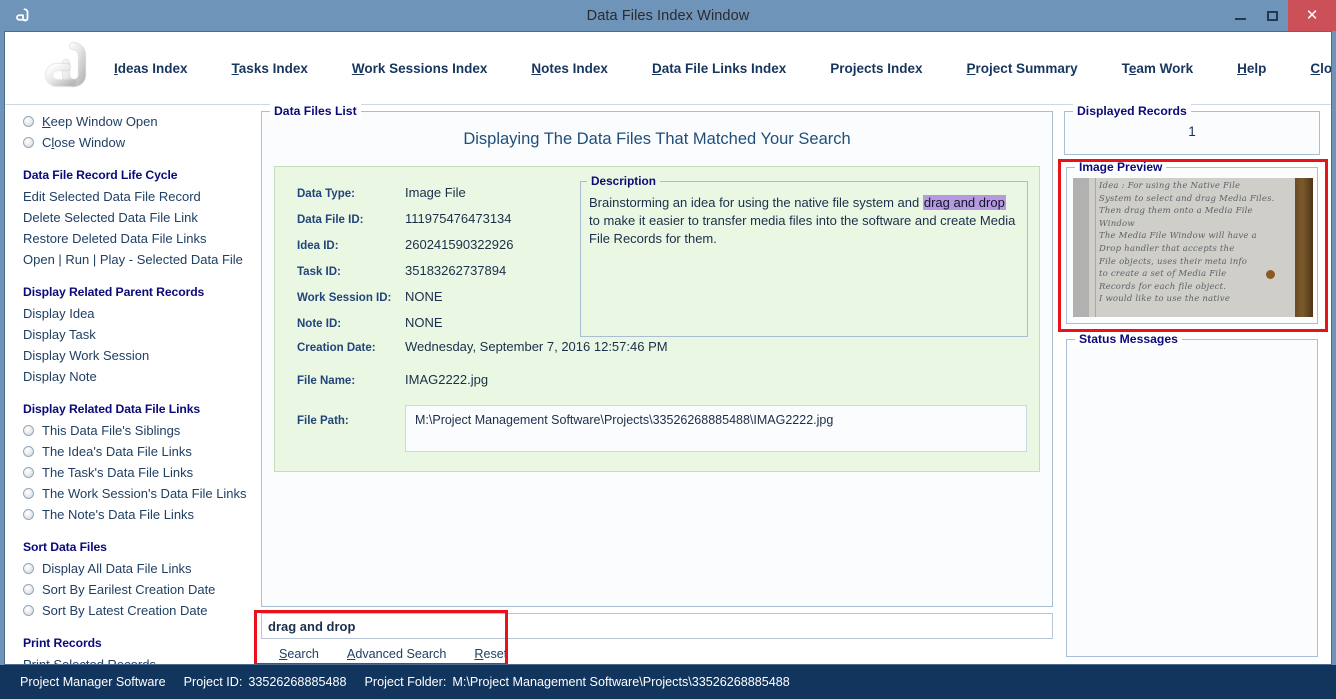 The width and height of the screenshot is (1336, 699). I want to click on menu-item-close-program: Close Program, so click(1320, 68).